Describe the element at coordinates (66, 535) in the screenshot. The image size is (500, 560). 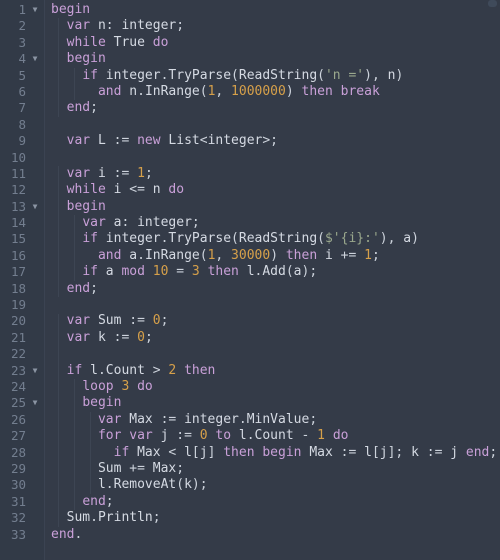
I see `code-line-text: end.` at that location.